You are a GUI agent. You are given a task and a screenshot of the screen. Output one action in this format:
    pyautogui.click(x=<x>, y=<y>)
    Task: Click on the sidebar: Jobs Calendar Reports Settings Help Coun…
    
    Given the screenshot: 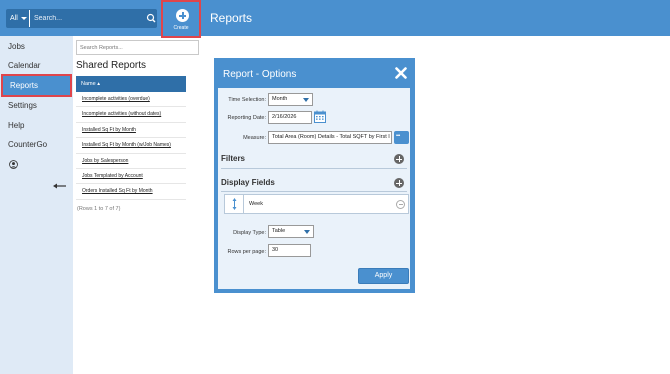 What is the action you would take?
    pyautogui.click(x=36, y=205)
    